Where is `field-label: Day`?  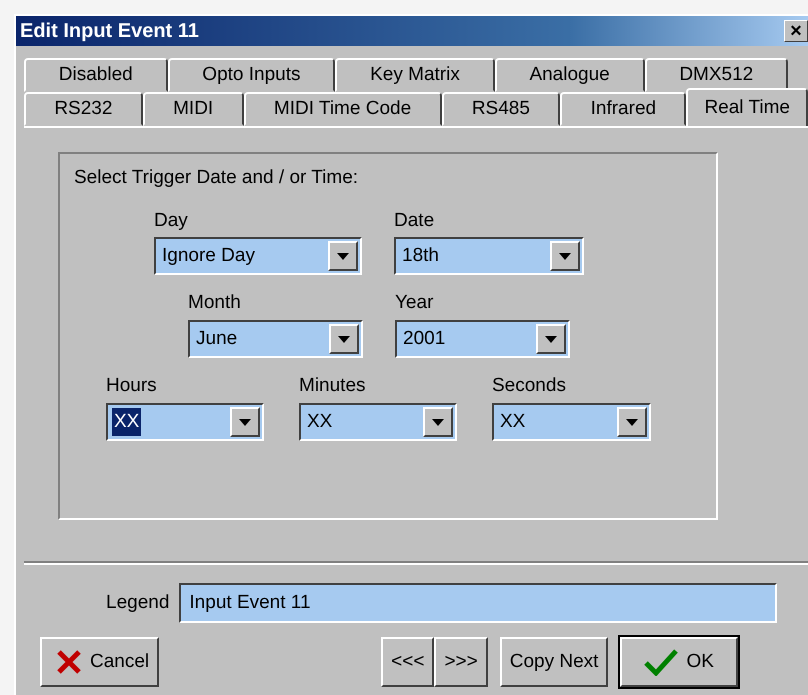 field-label: Day is located at coordinates (171, 221).